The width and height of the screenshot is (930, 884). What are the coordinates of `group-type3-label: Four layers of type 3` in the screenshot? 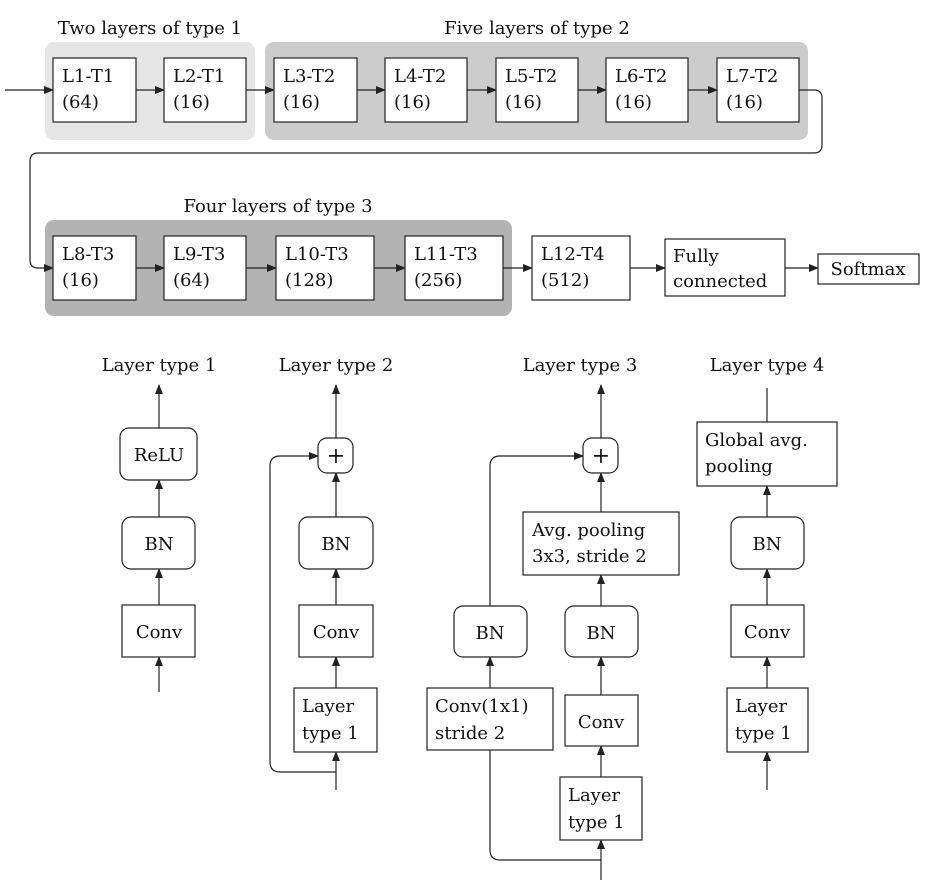 It's located at (277, 206).